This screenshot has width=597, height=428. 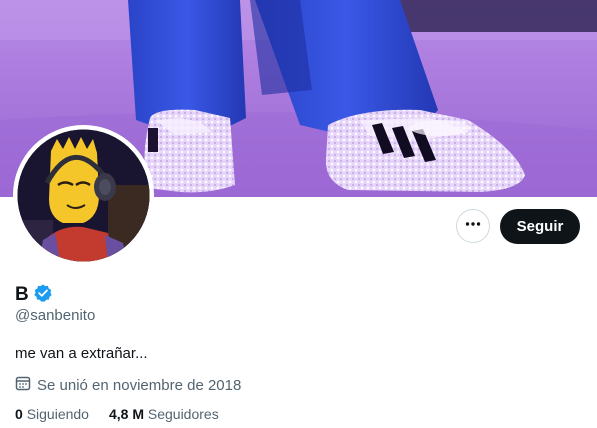 I want to click on profile-name-row: B, so click(x=34, y=295).